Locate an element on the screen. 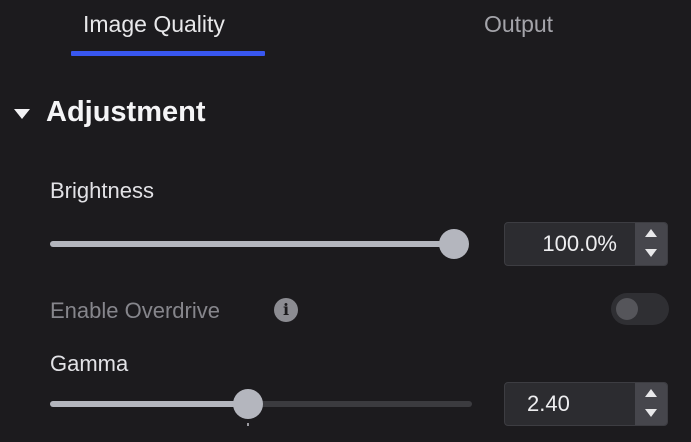 This screenshot has height=442, width=691. gamma-slider-fill is located at coordinates (149, 404).